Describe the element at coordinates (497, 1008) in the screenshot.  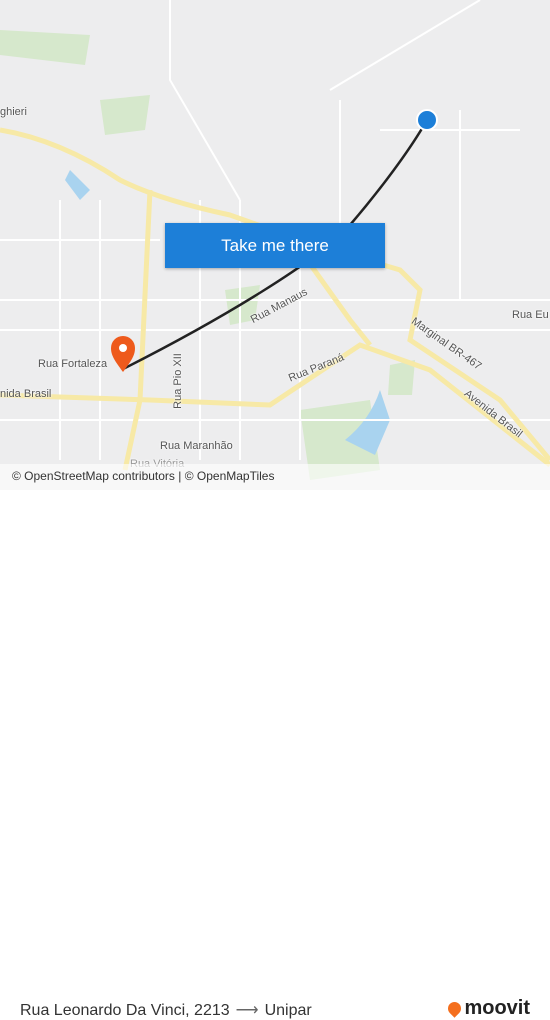
I see `brand-name: moovit` at that location.